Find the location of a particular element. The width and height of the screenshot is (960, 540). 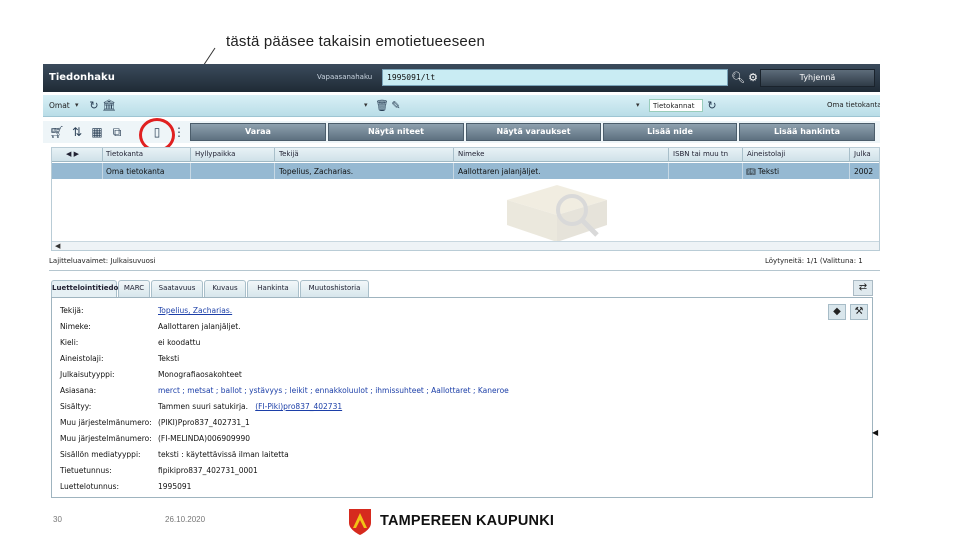

host-record-link: (FI-Piki)pro837_402731 is located at coordinates (298, 406).